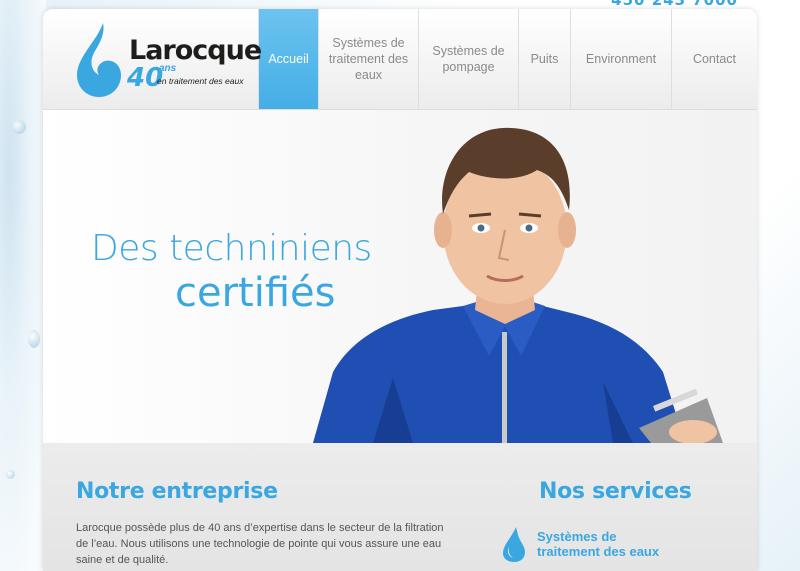 This screenshot has width=800, height=571. What do you see at coordinates (620, 59) in the screenshot?
I see `nav-item-environment: Environment` at bounding box center [620, 59].